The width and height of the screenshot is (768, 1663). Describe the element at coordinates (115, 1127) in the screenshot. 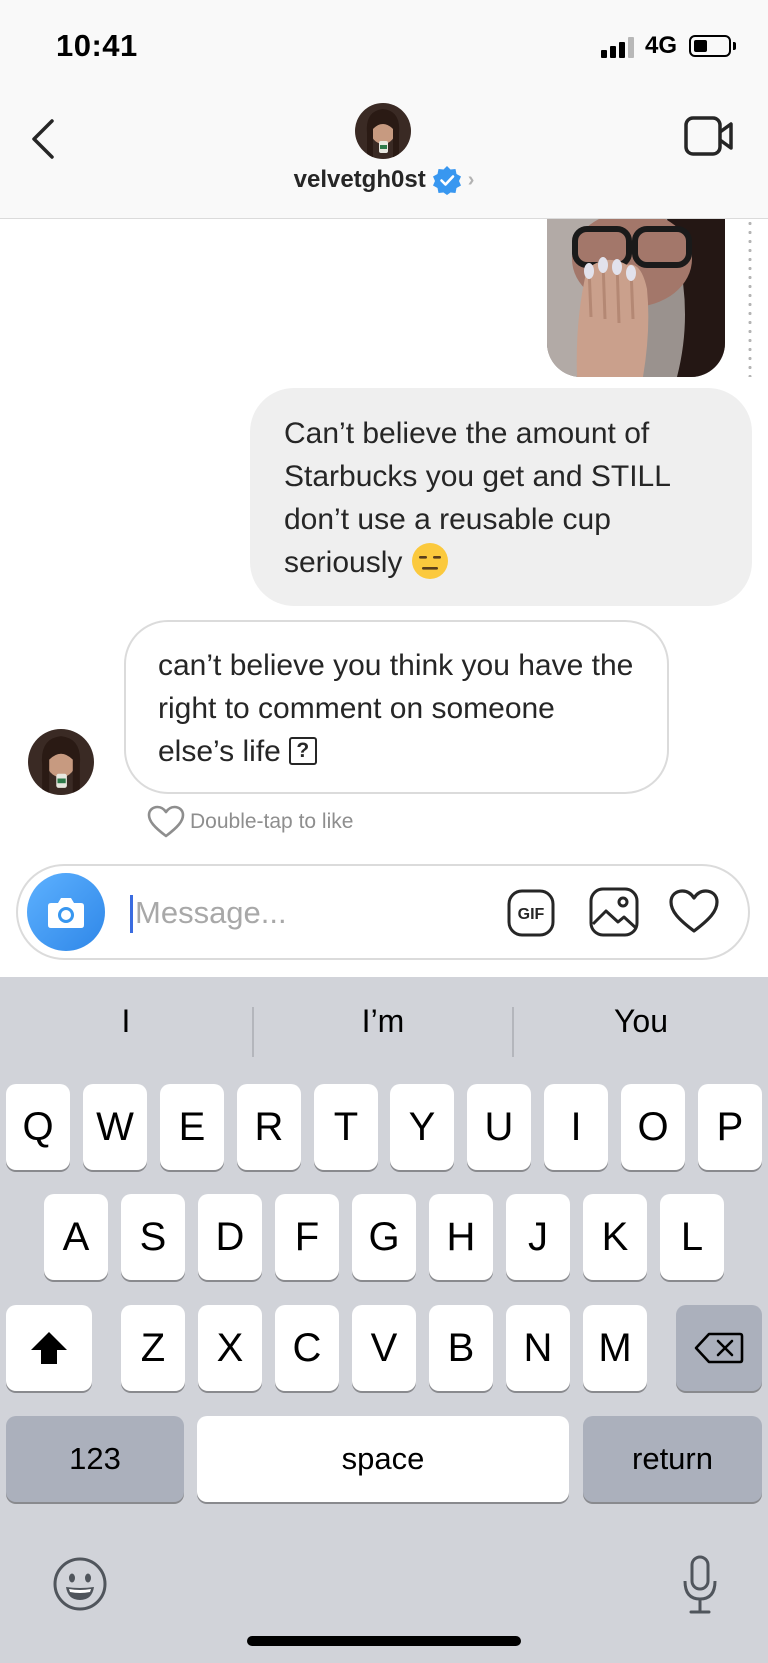

I see `key-w: W` at that location.